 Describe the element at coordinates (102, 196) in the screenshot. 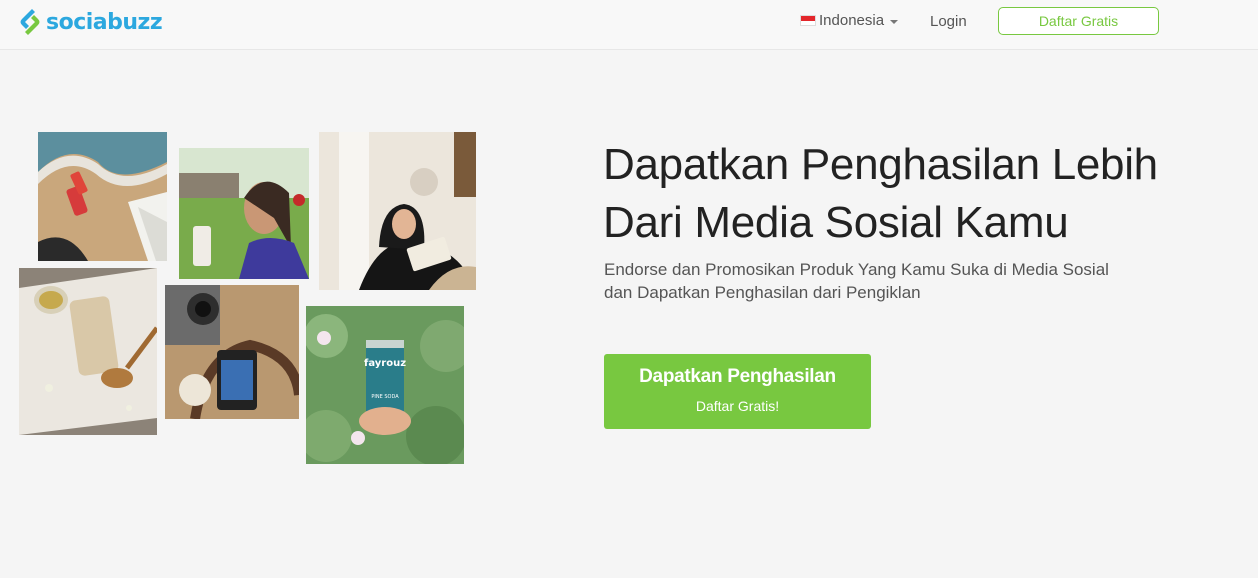

I see `beach-photo` at that location.